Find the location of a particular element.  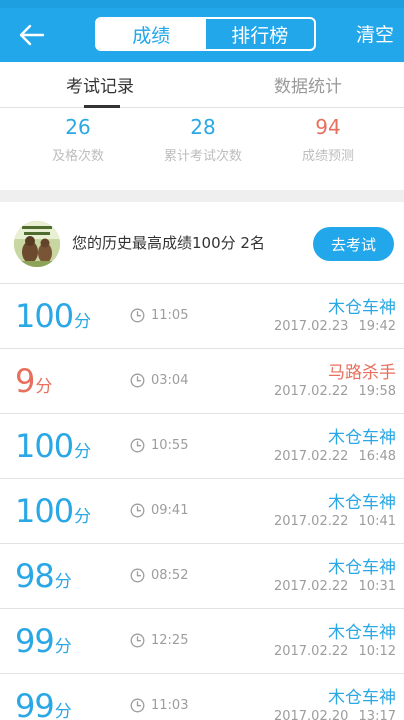

record-duration: 11:05 is located at coordinates (159, 315).